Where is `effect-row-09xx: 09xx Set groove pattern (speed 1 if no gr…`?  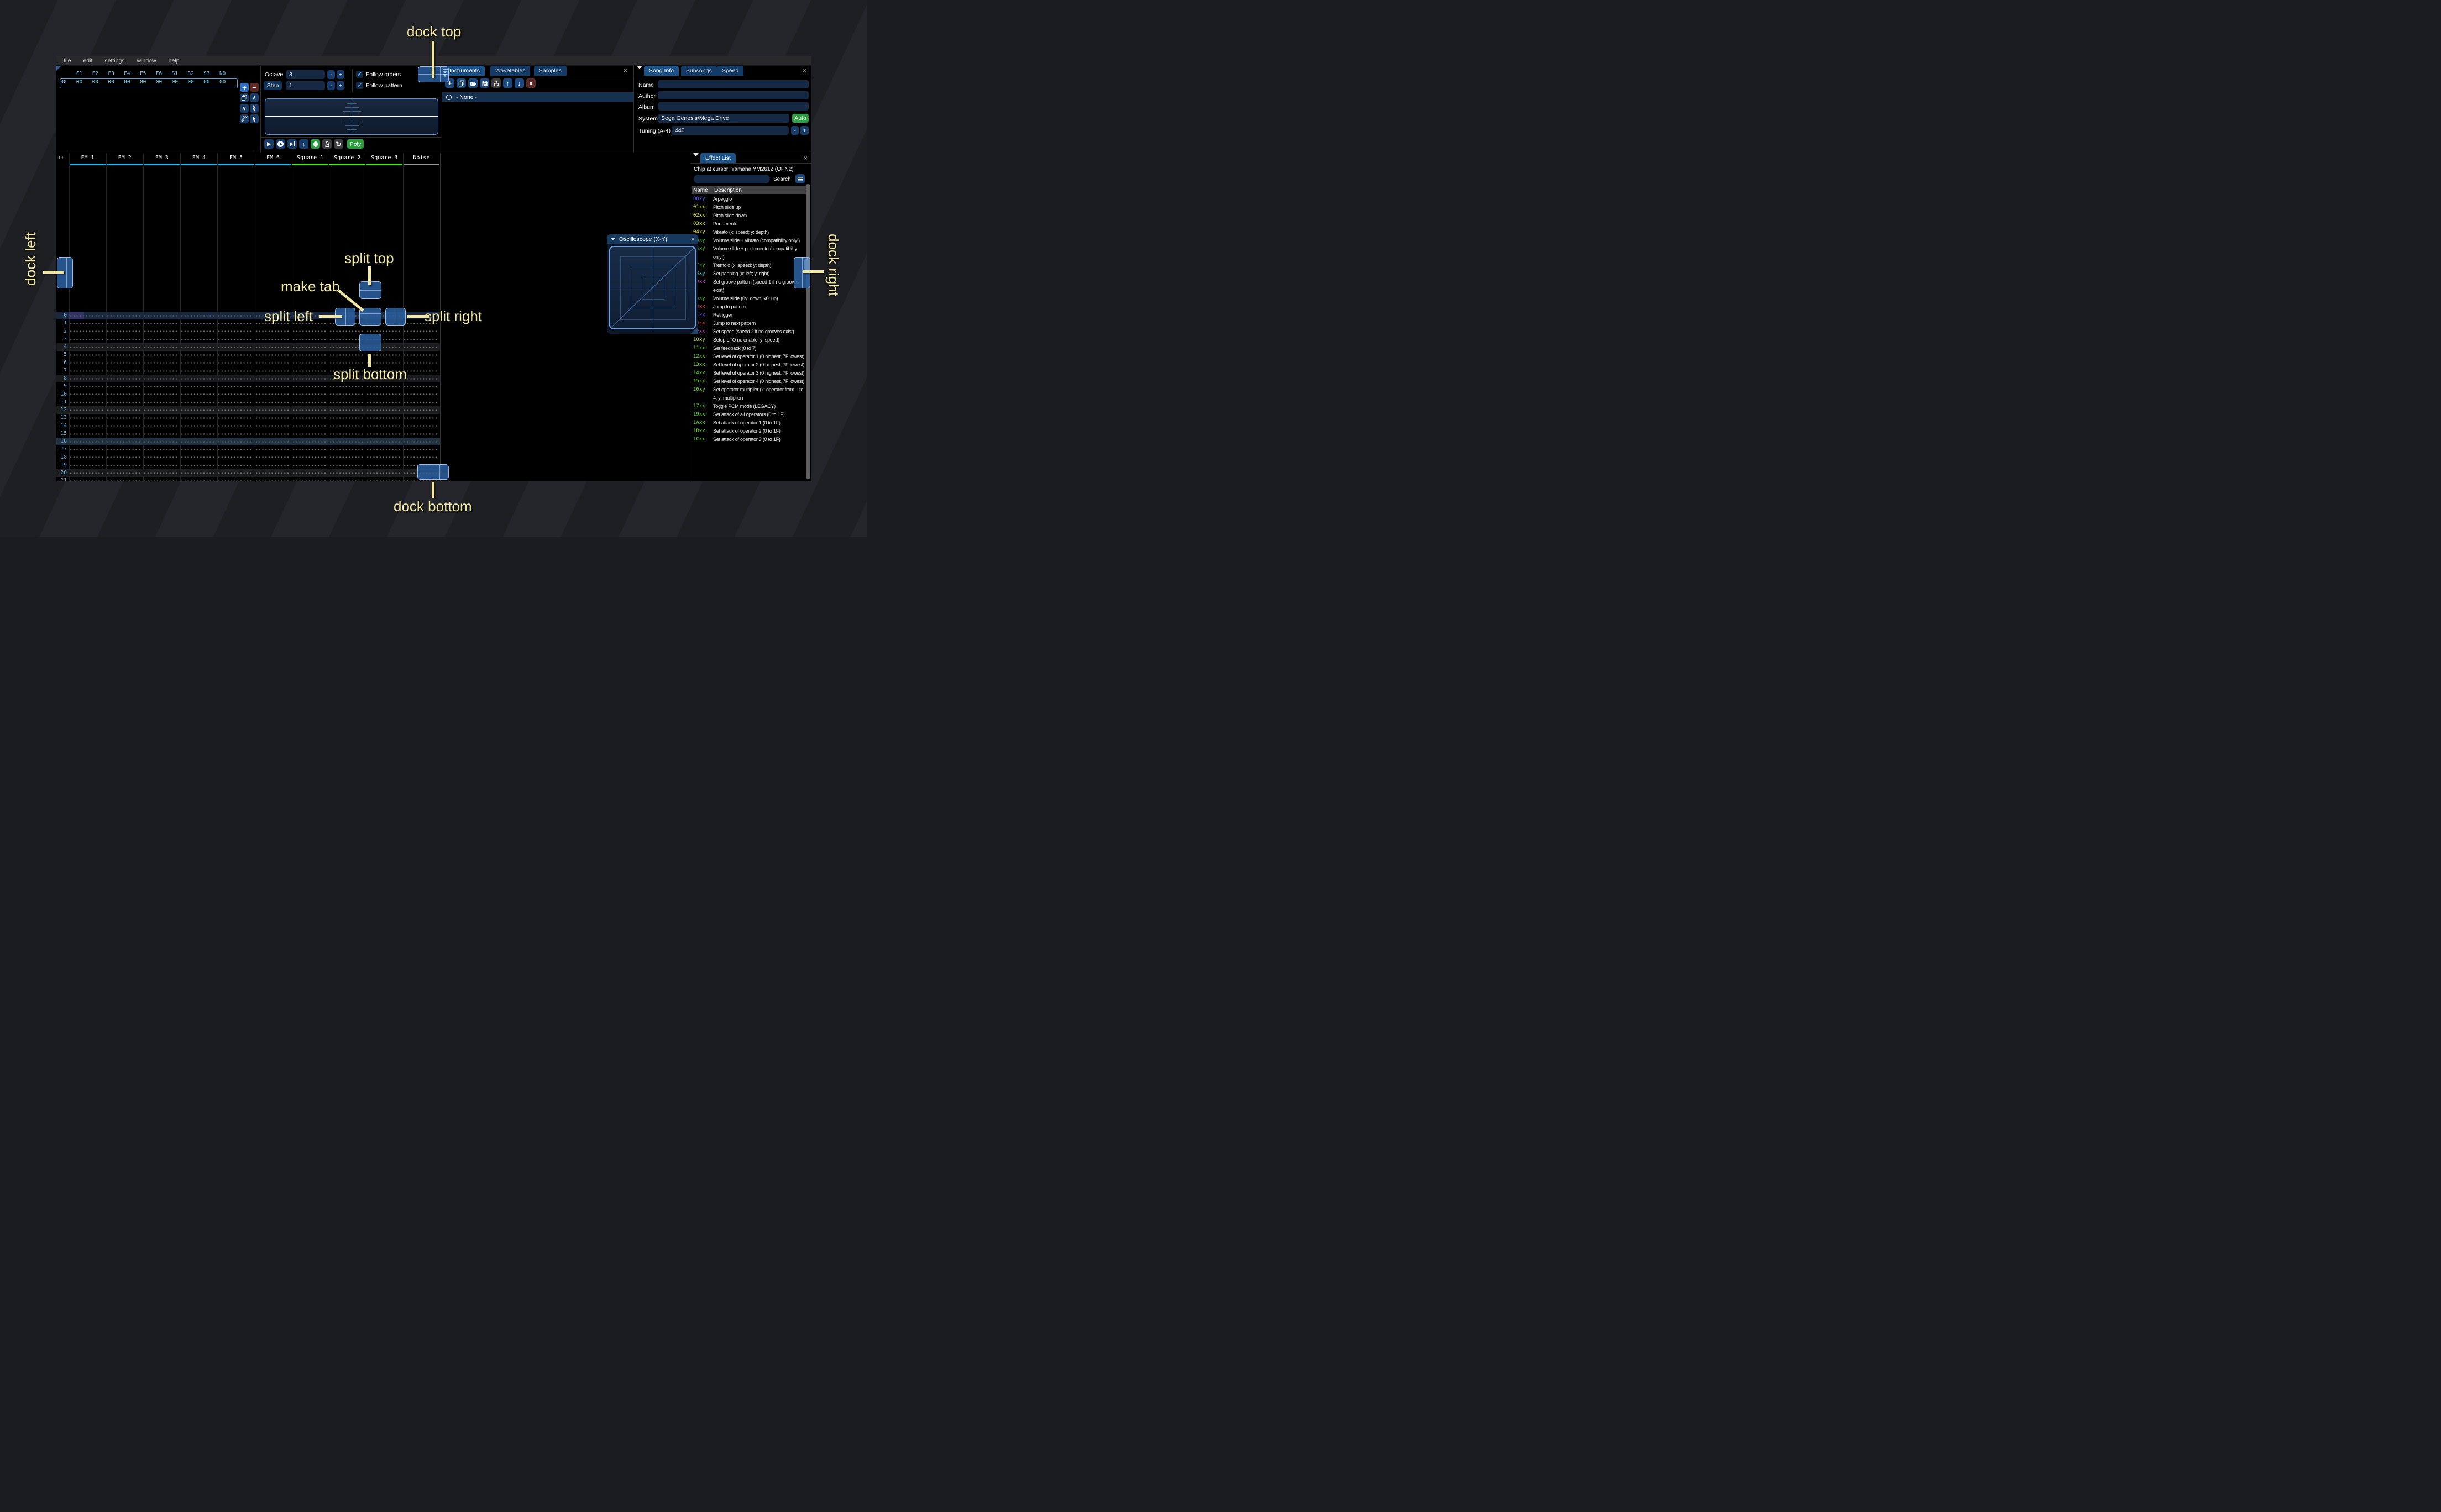 effect-row-09xx: 09xx Set groove pattern (speed 1 if no gr… is located at coordinates (749, 287).